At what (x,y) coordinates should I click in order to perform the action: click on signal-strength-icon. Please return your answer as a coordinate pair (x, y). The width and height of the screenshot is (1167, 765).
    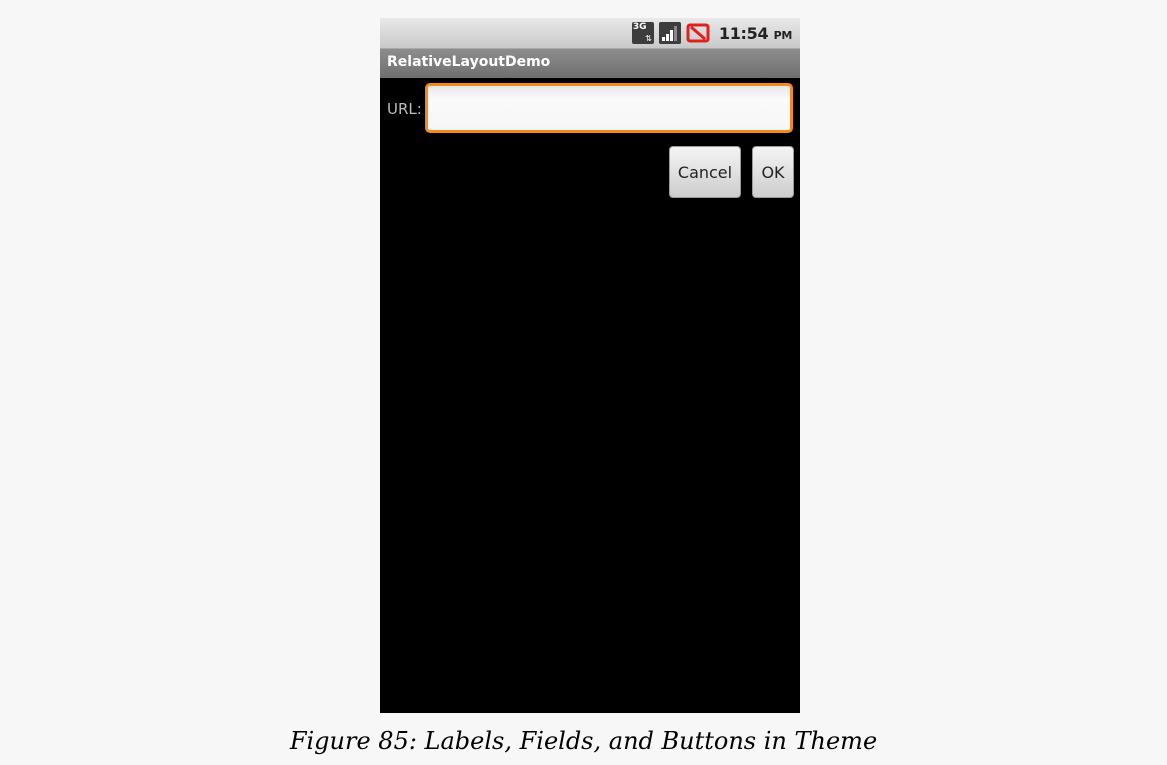
    Looking at the image, I should click on (669, 33).